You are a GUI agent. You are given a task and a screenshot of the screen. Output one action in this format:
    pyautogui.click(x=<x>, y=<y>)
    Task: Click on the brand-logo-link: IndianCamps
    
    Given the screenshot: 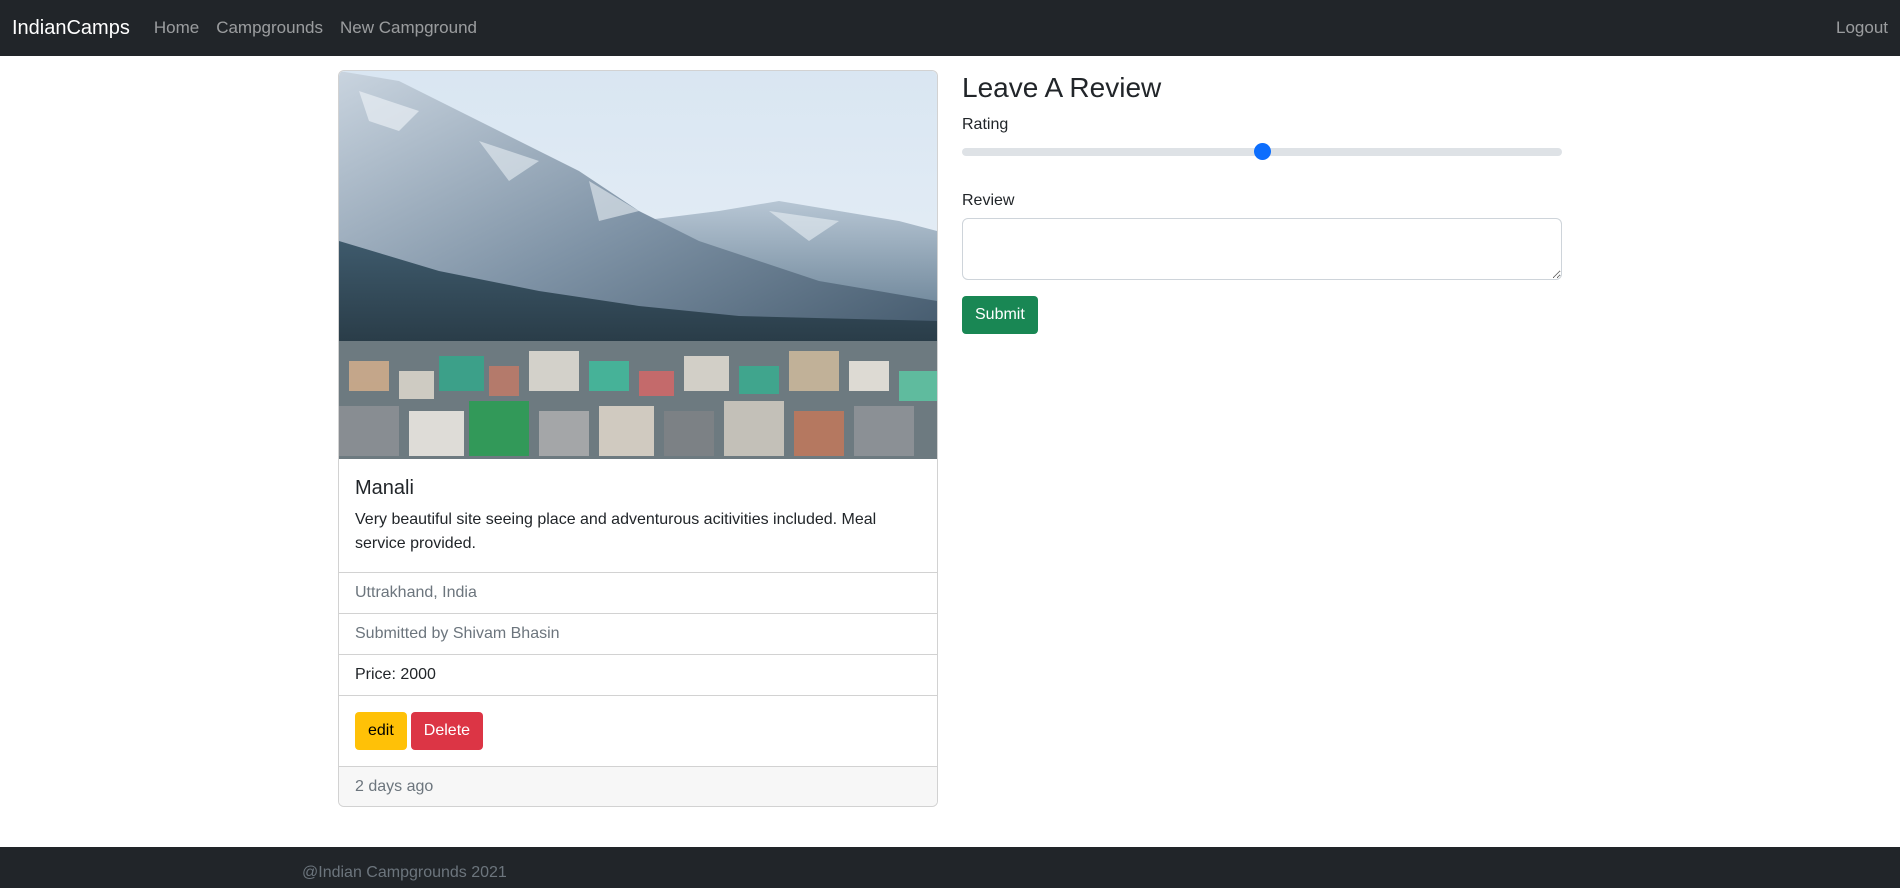 What is the action you would take?
    pyautogui.click(x=71, y=28)
    